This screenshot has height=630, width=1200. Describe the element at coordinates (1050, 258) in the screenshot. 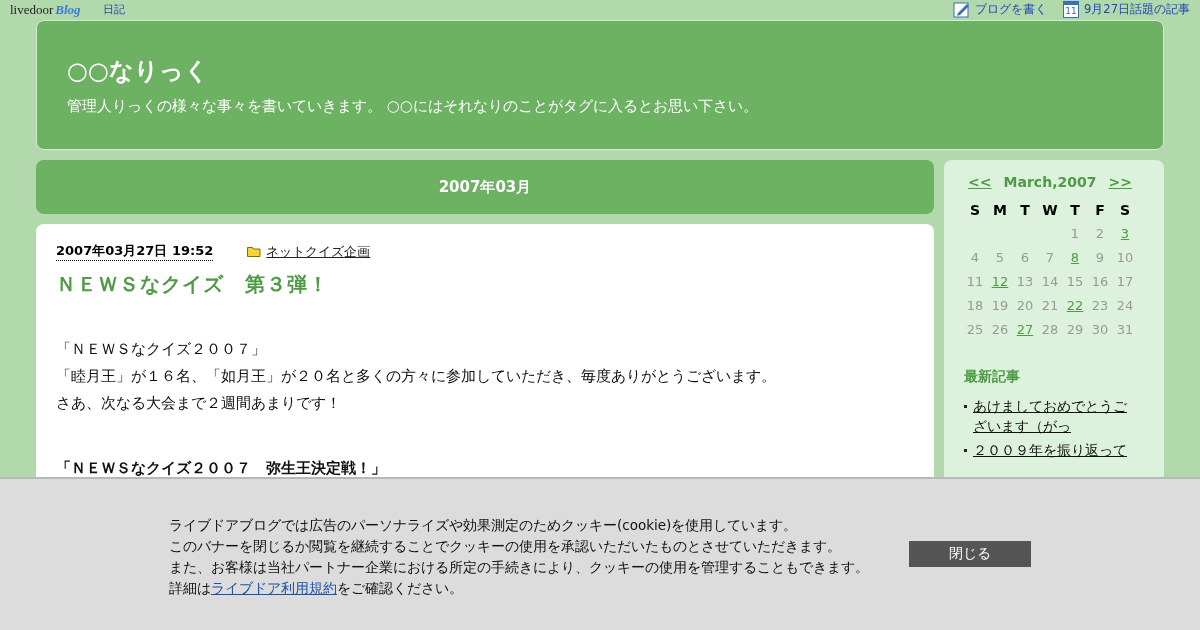

I see `calendar-day: 7` at that location.